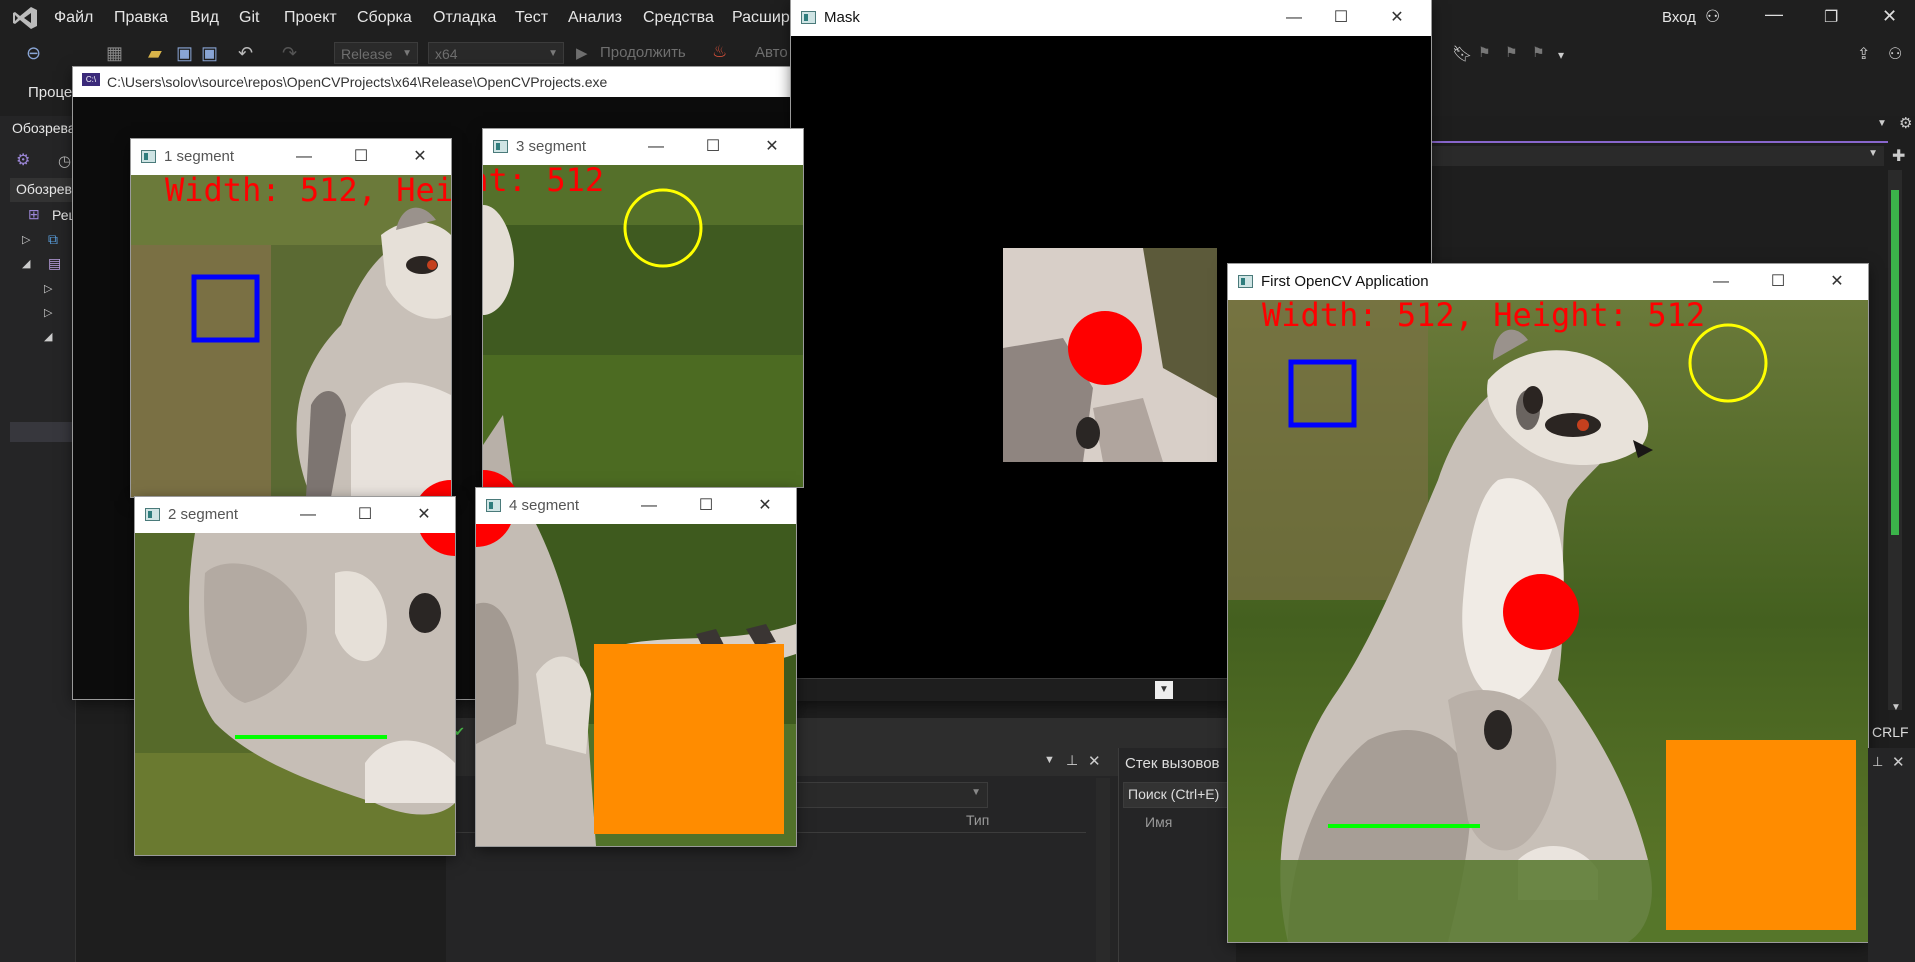 Image resolution: width=1915 pixels, height=962 pixels. I want to click on call-stack-title: Стек вызовов, so click(1172, 763).